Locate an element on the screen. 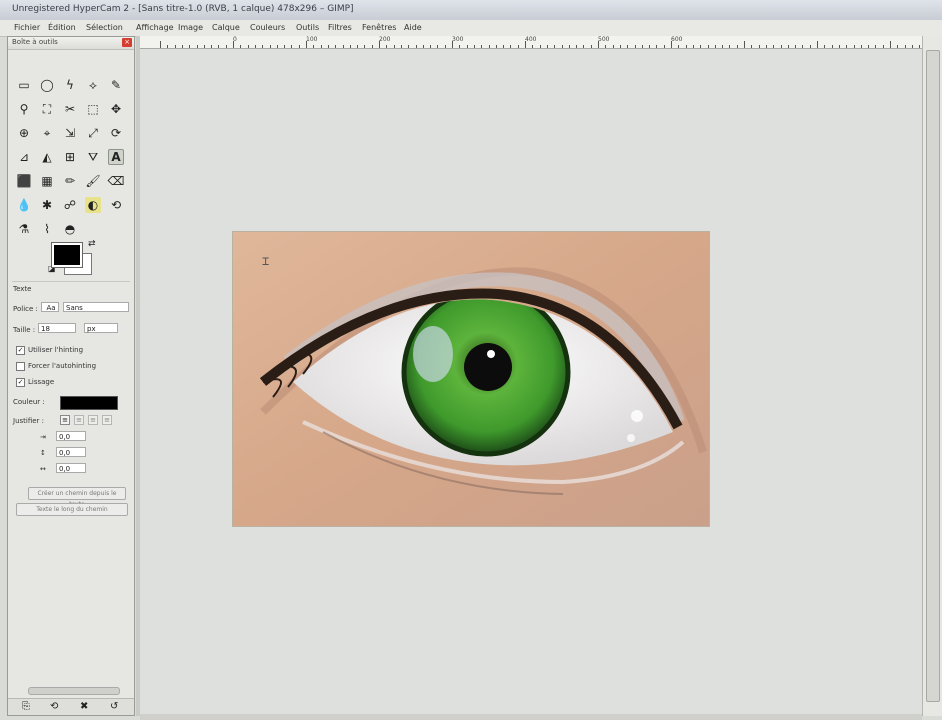 The height and width of the screenshot is (720, 942). antialias-checkbox: ✓ is located at coordinates (20, 382).